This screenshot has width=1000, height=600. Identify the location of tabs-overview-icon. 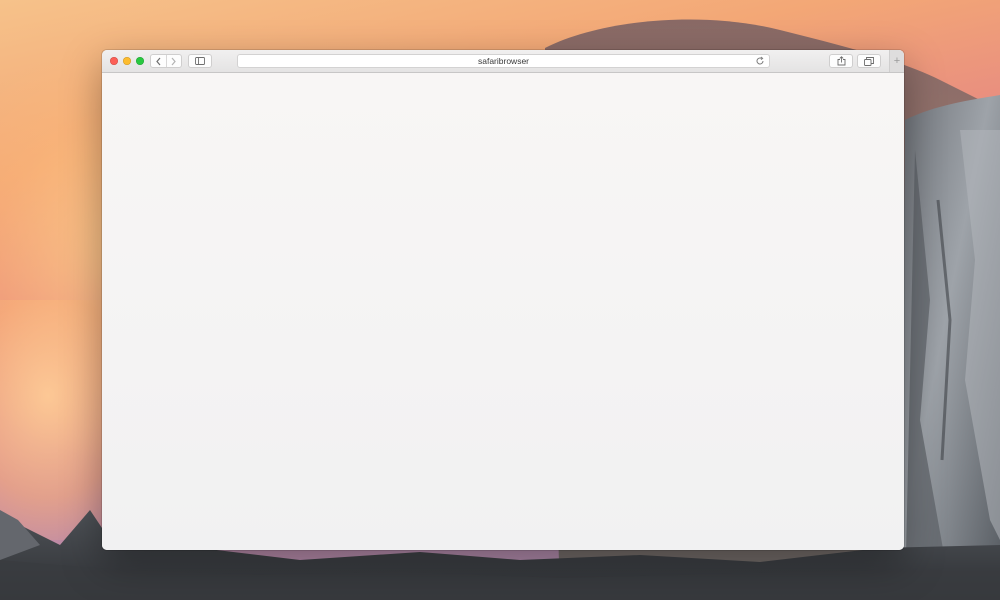
(869, 61).